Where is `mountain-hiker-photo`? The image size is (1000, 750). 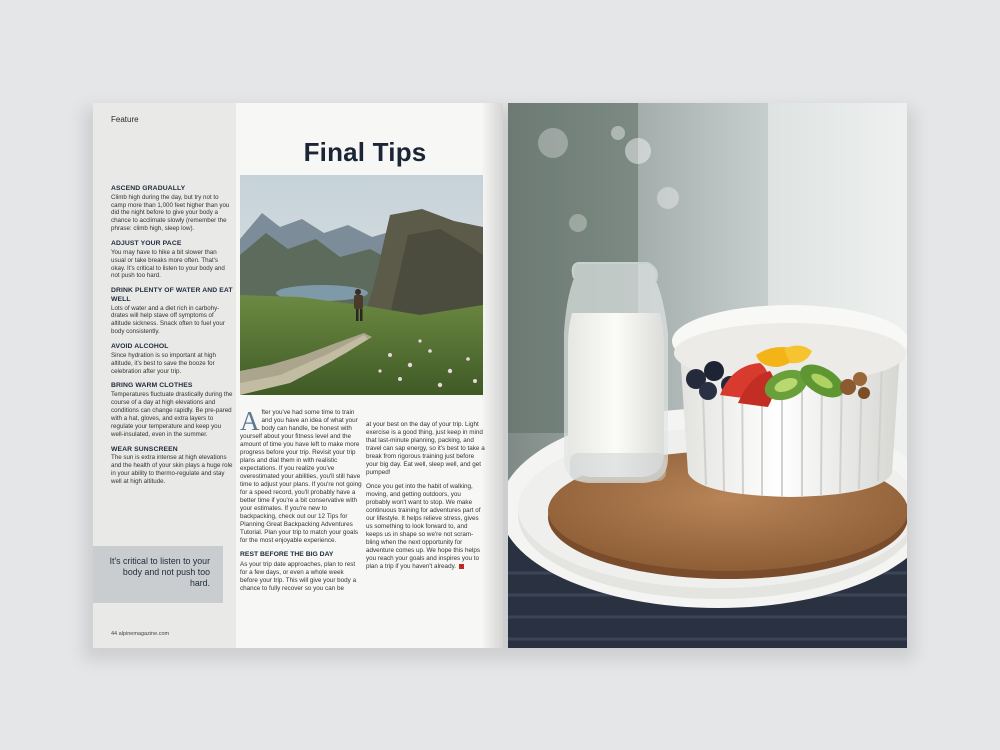 mountain-hiker-photo is located at coordinates (361, 285).